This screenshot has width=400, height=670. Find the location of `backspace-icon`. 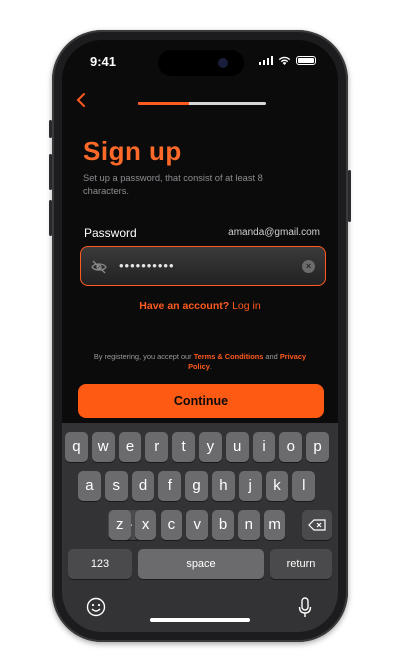

backspace-icon is located at coordinates (317, 525).